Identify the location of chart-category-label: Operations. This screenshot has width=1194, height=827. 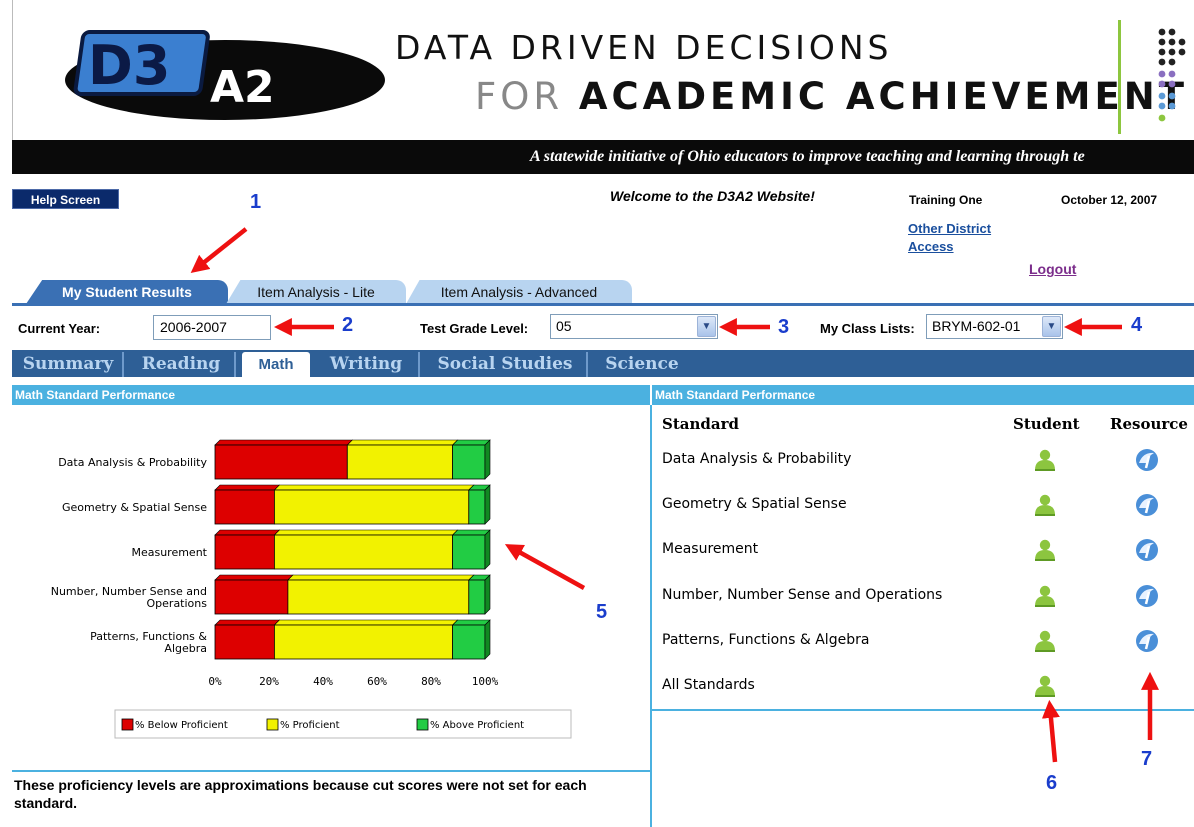
(177, 603).